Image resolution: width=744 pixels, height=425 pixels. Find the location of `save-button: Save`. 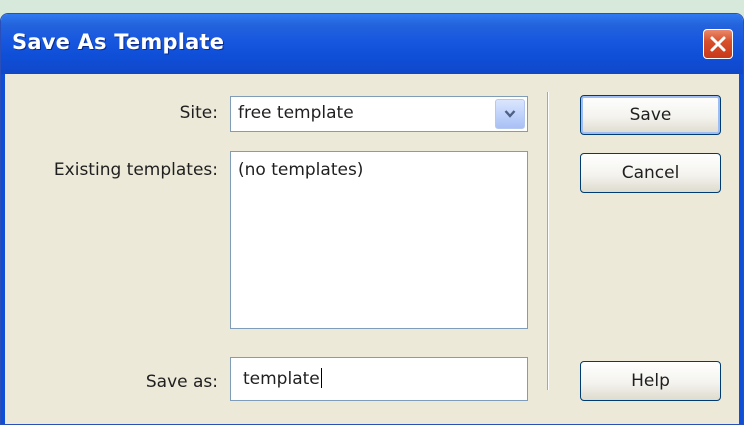

save-button: Save is located at coordinates (650, 115).